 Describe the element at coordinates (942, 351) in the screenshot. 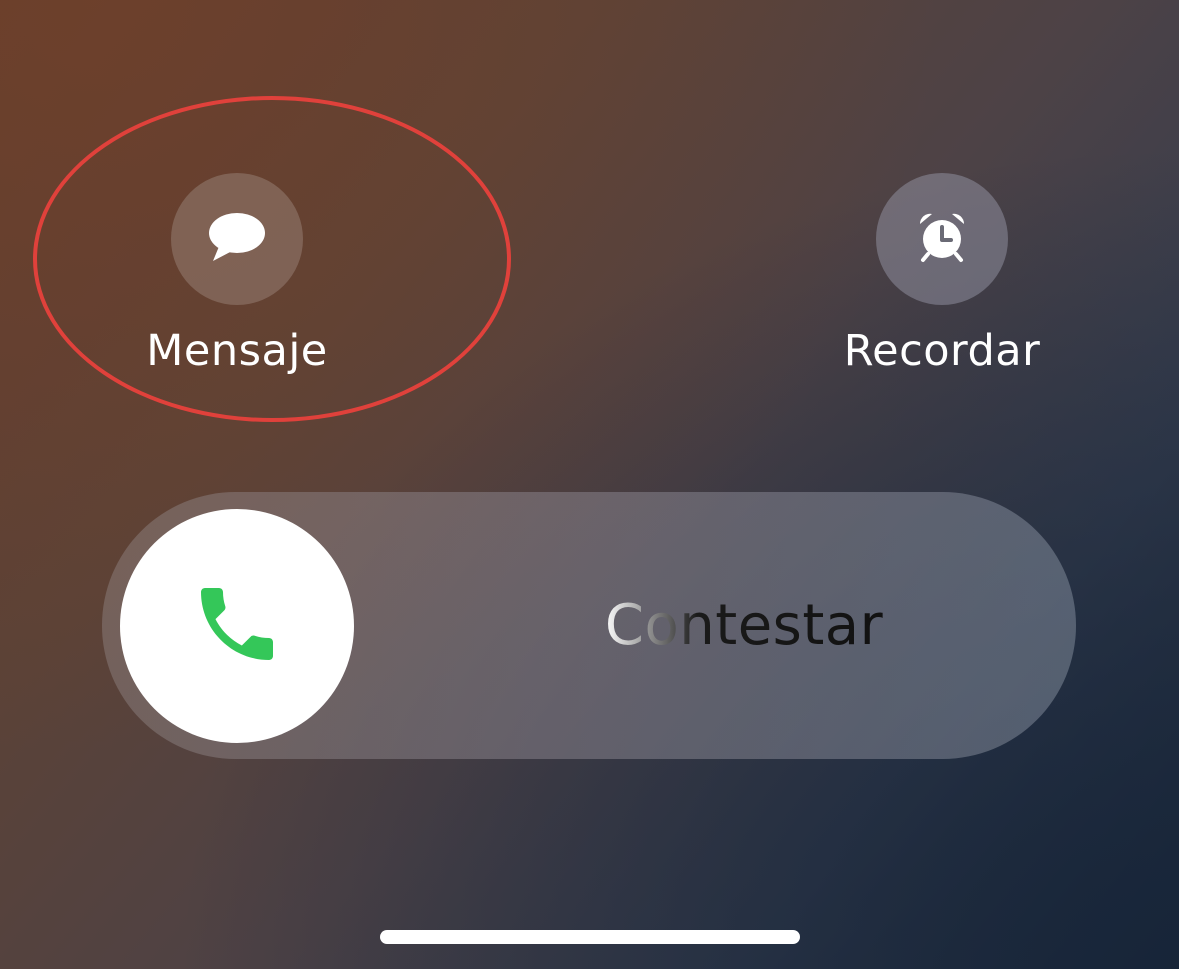

I see `remind-me-label: Recordar` at that location.